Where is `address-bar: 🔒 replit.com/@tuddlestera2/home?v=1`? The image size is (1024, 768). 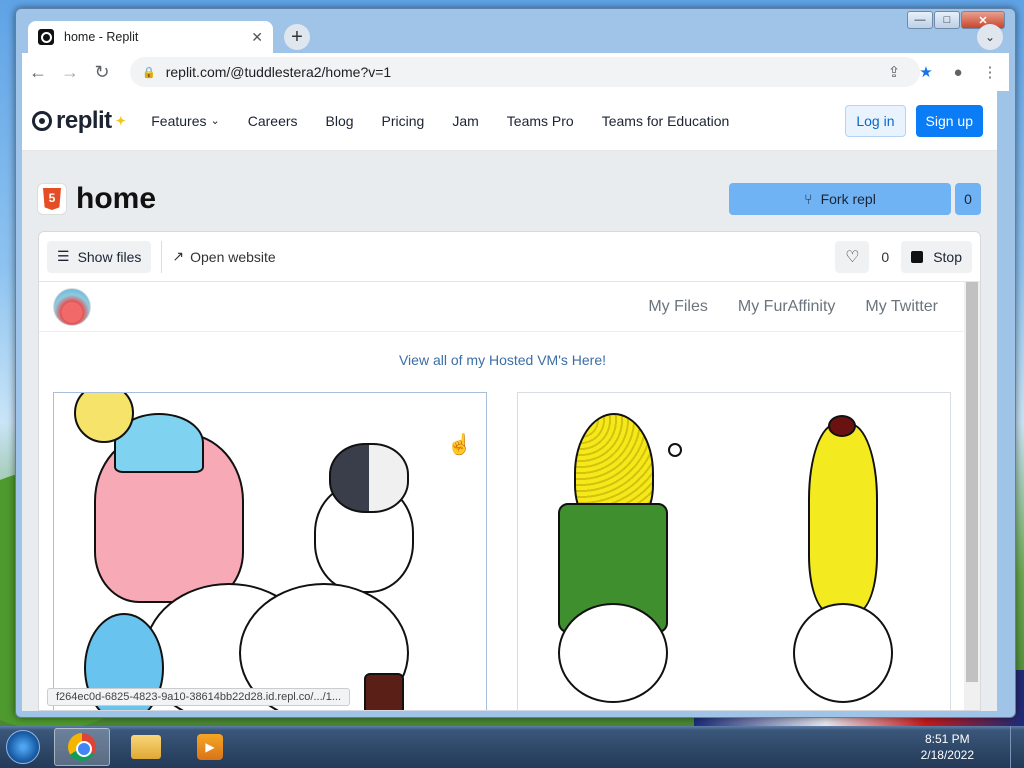 address-bar: 🔒 replit.com/@tuddlestera2/home?v=1 is located at coordinates (525, 72).